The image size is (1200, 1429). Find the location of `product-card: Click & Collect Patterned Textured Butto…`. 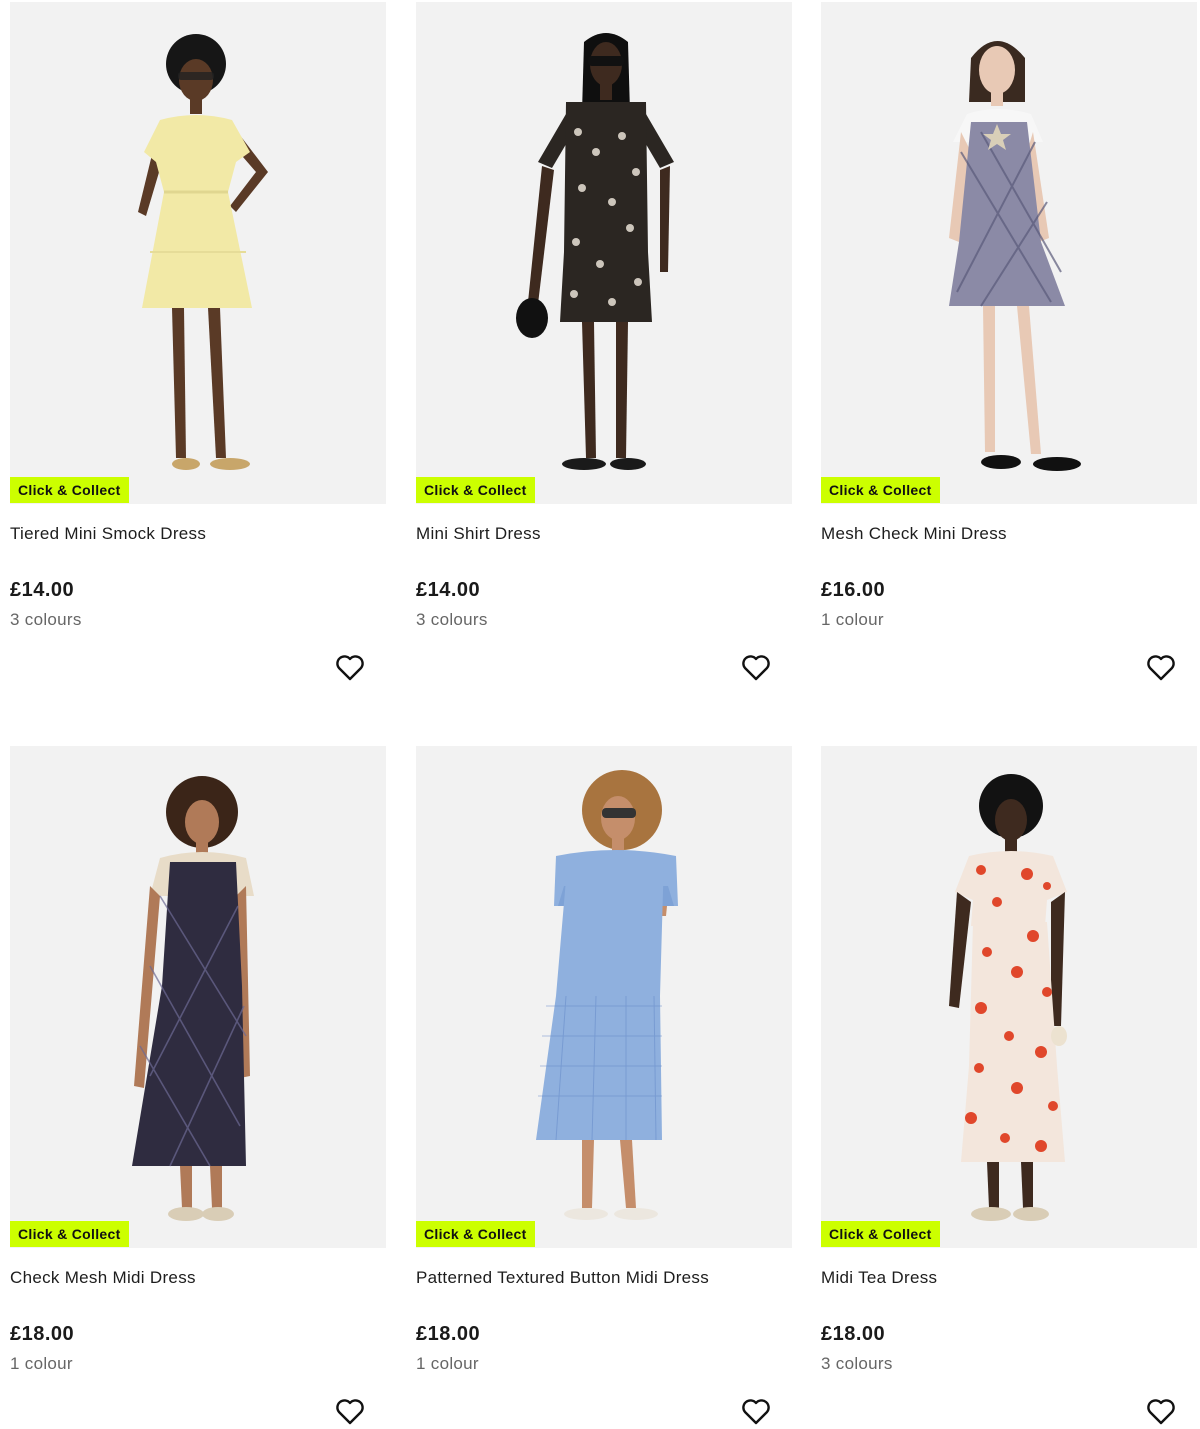

product-card: Click & Collect Patterned Textured Butto… is located at coordinates (604, 1087).